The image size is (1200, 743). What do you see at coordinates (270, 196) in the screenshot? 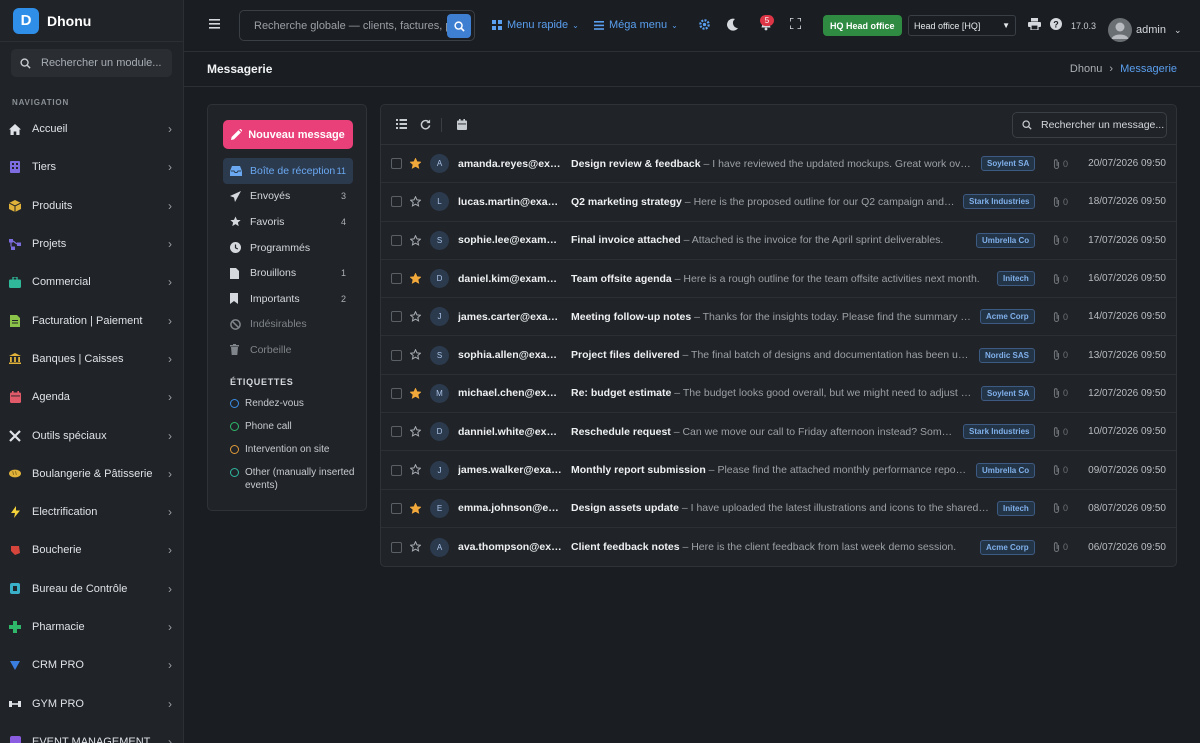
I see `folder-label: Envoyés` at bounding box center [270, 196].